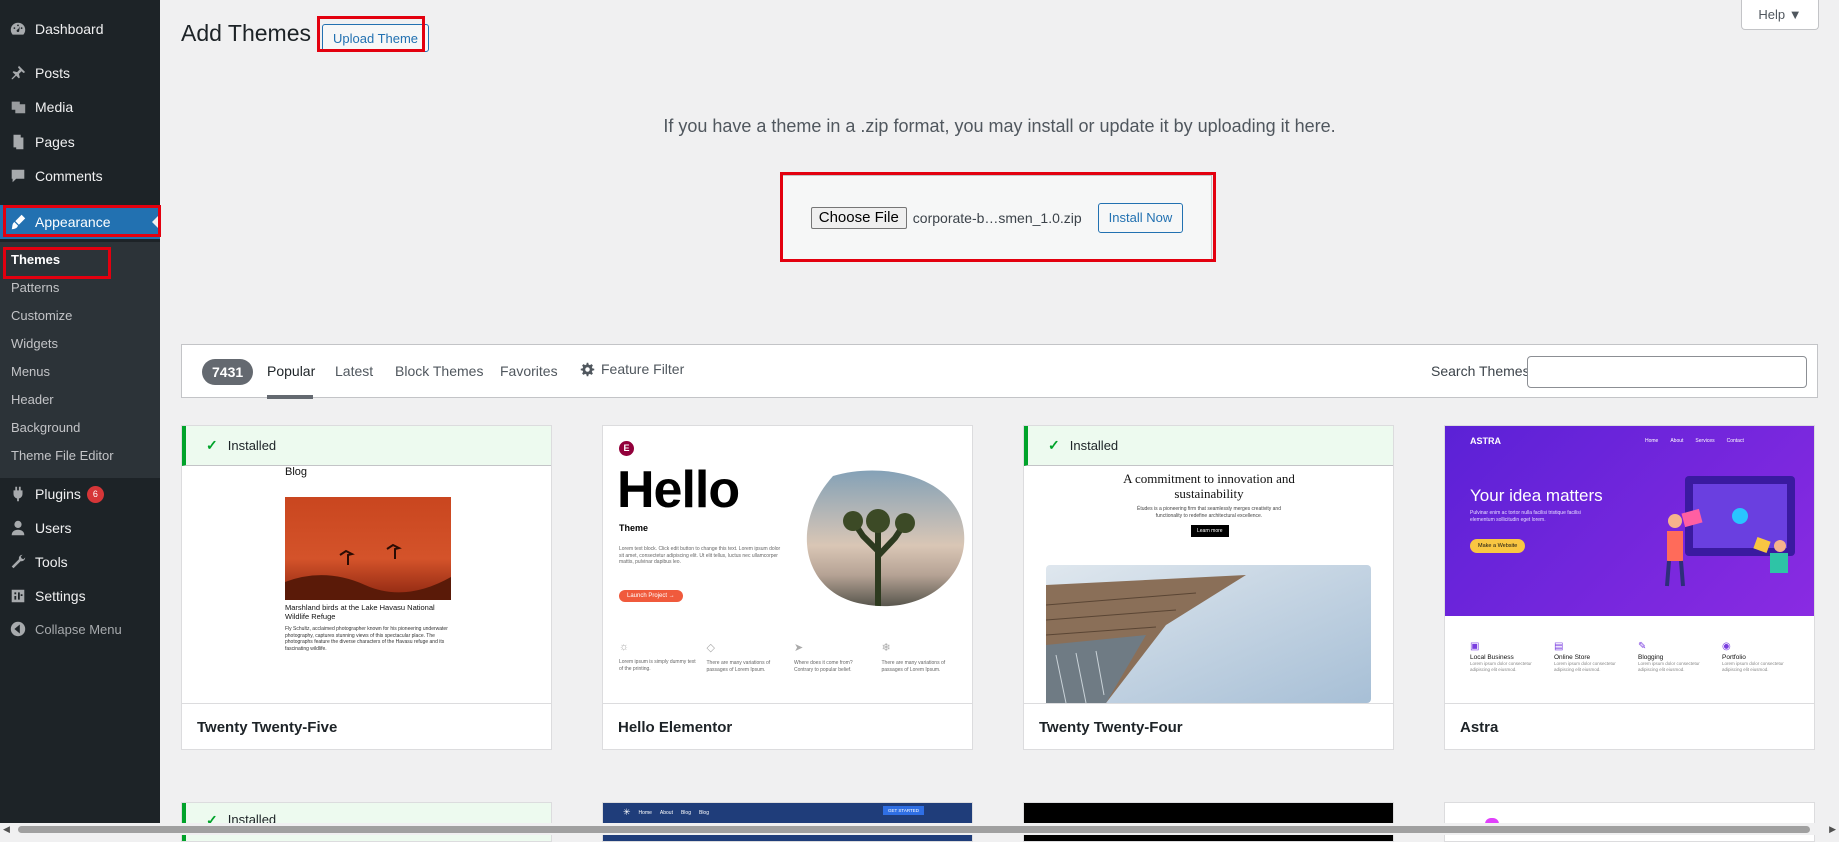  Describe the element at coordinates (885, 538) in the screenshot. I see `cactus-image` at that location.